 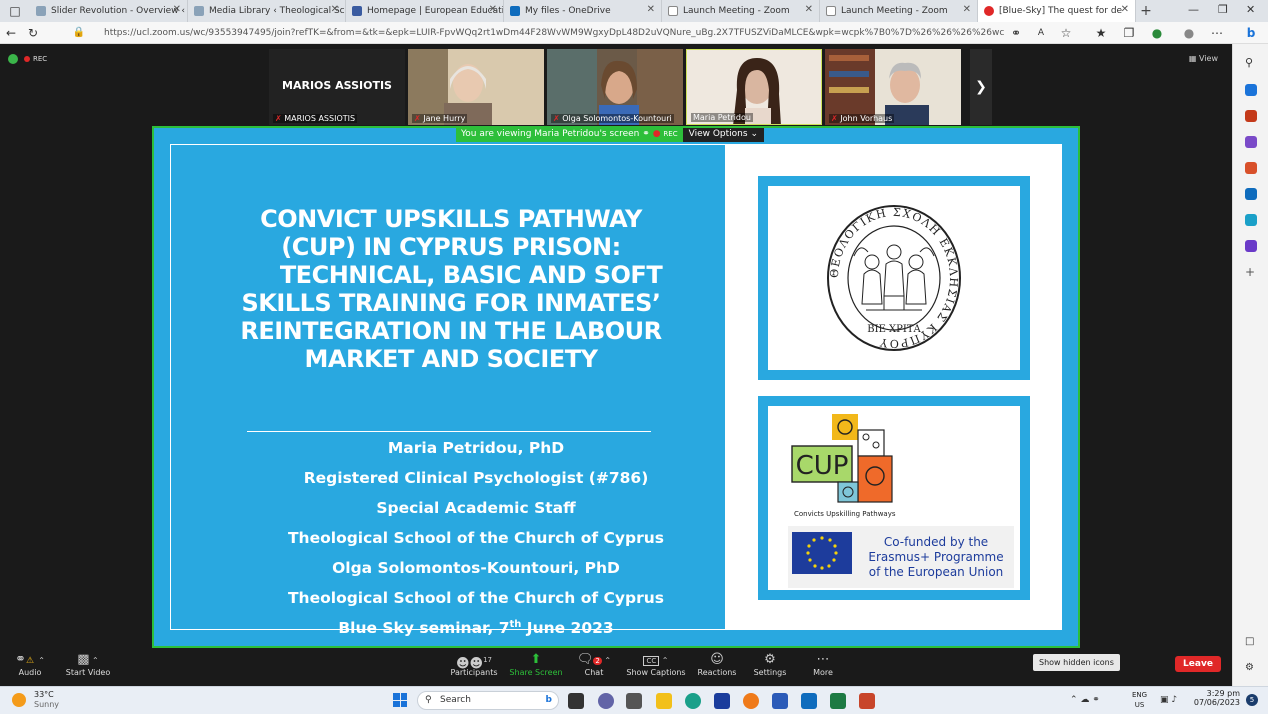 What do you see at coordinates (556, 118) in the screenshot?
I see `muted-mic-icon: ✗` at bounding box center [556, 118].